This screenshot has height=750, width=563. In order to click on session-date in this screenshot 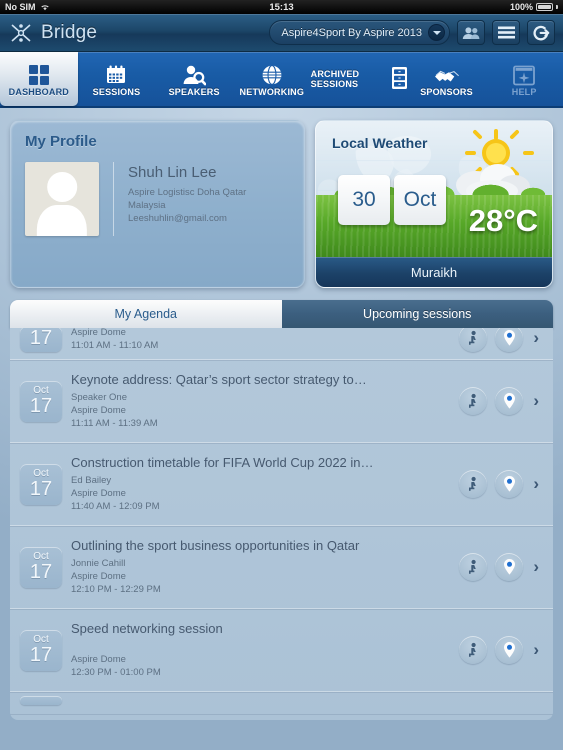, I will do `click(41, 700)`.